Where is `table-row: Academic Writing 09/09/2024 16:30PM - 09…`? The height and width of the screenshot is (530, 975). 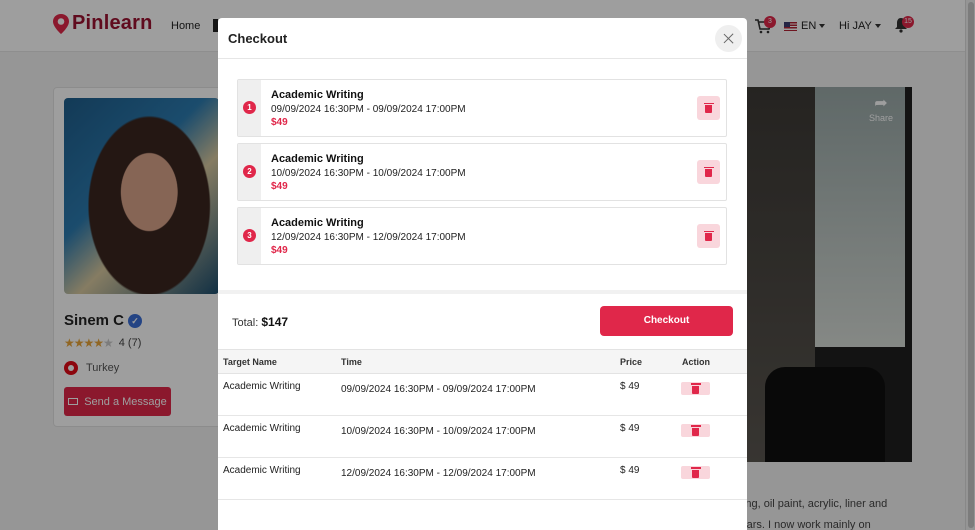 table-row: Academic Writing 09/09/2024 16:30PM - 09… is located at coordinates (482, 395).